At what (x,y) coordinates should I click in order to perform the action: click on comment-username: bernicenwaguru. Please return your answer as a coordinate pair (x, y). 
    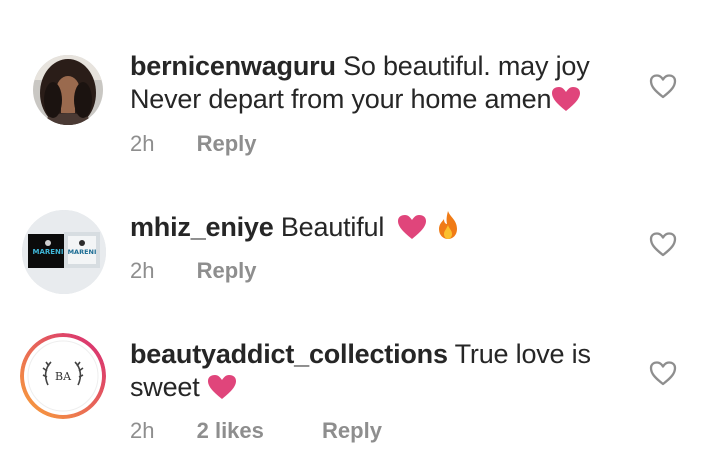
    Looking at the image, I should click on (233, 66).